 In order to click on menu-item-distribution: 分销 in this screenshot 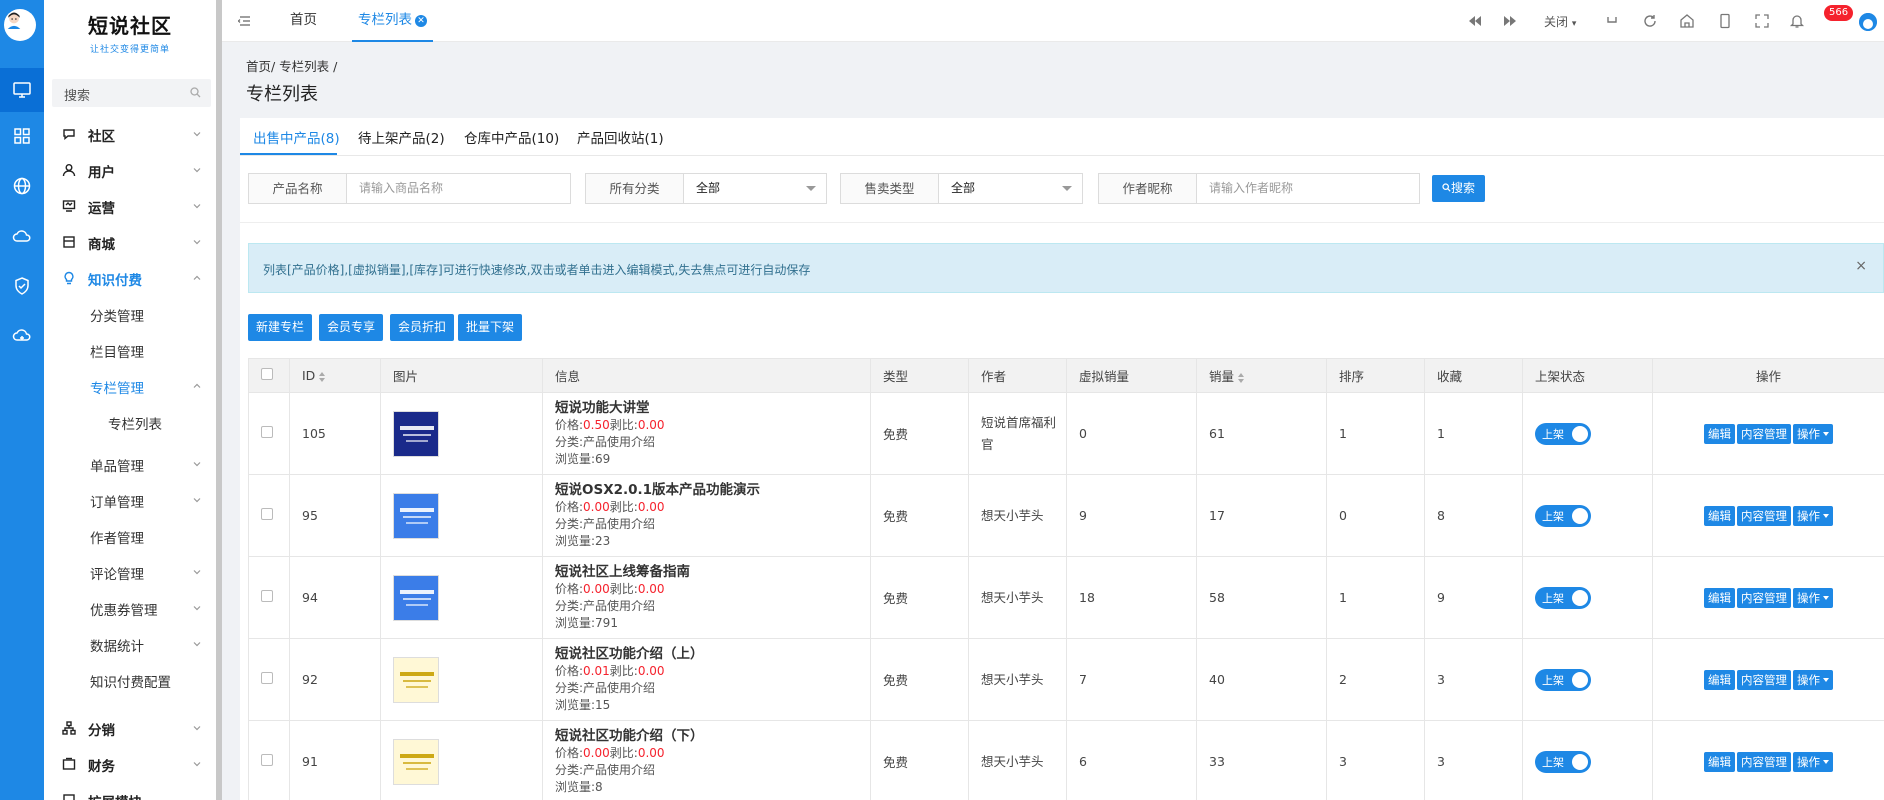, I will do `click(130, 728)`.